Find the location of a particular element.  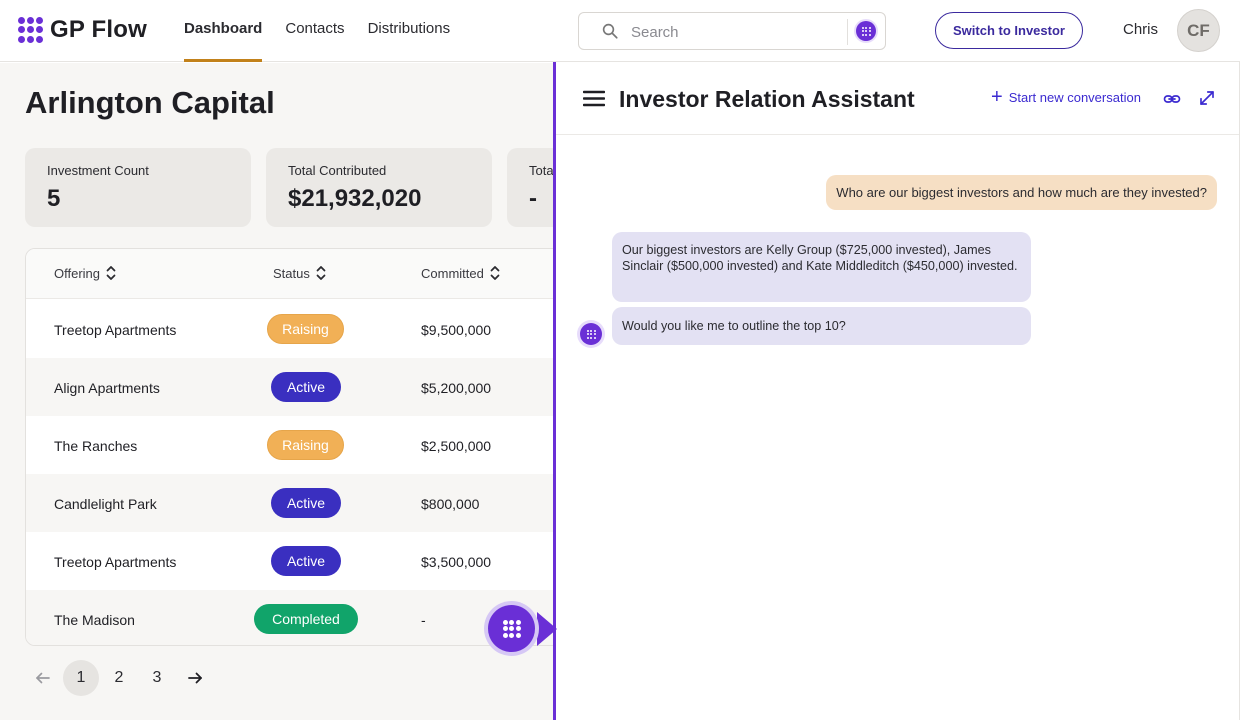

assistant-avatar-icon is located at coordinates (591, 334).